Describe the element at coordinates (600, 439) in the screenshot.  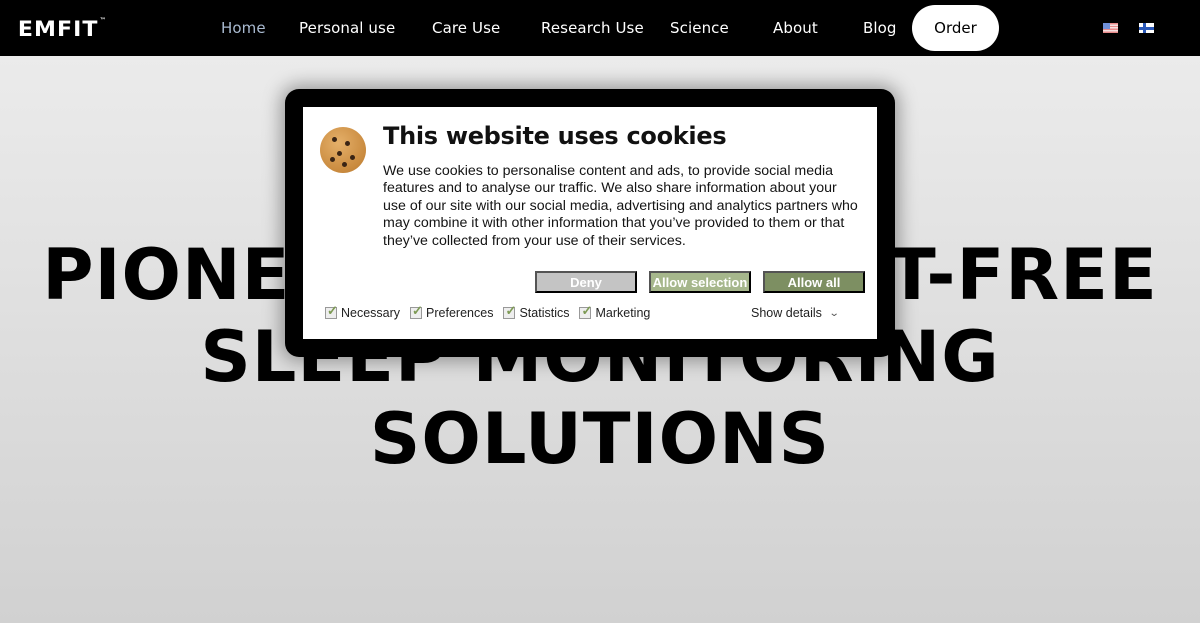
I see `hero-line-3: SOLUTIONS` at that location.